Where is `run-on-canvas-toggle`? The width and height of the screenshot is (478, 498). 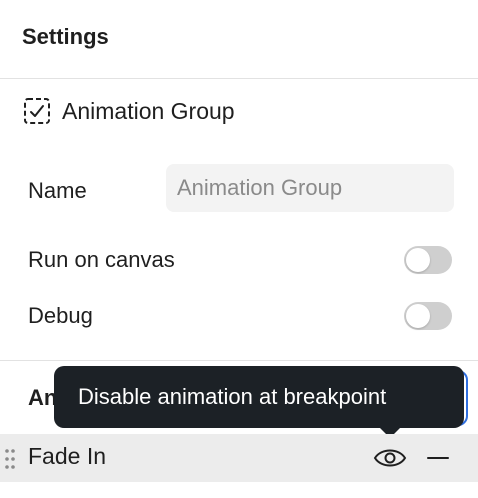
run-on-canvas-toggle is located at coordinates (428, 260).